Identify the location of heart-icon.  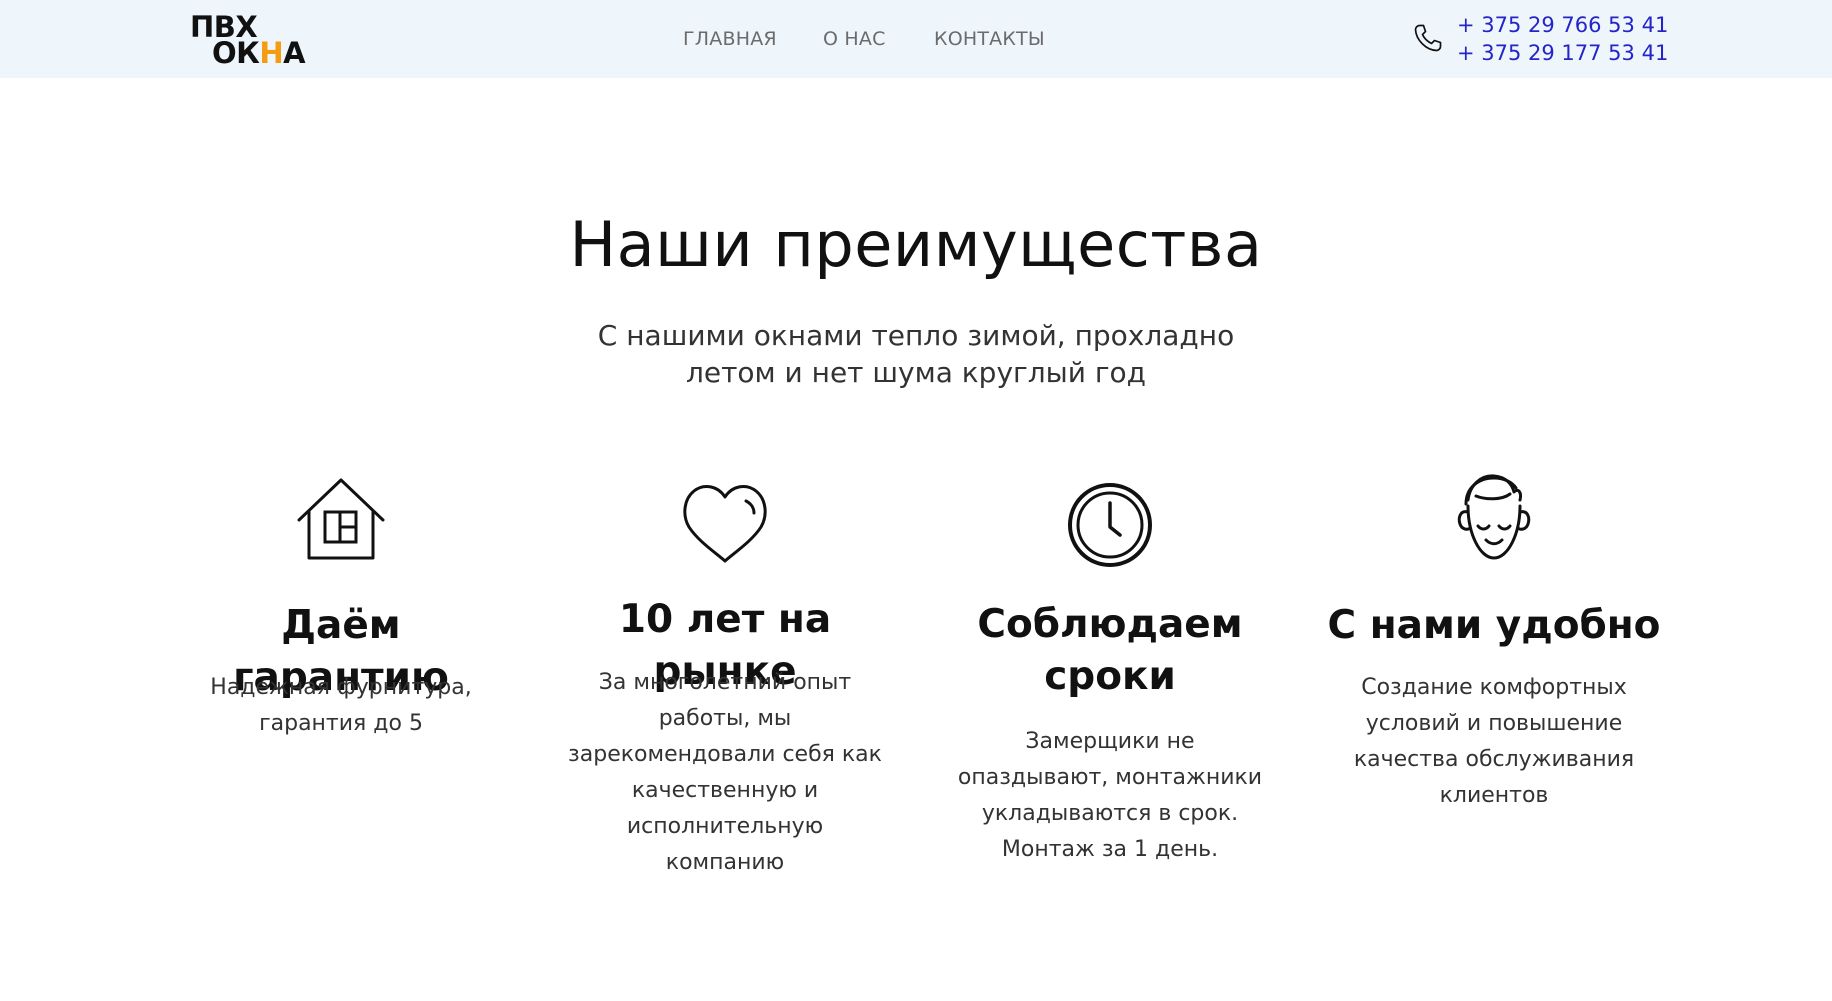
(725, 522).